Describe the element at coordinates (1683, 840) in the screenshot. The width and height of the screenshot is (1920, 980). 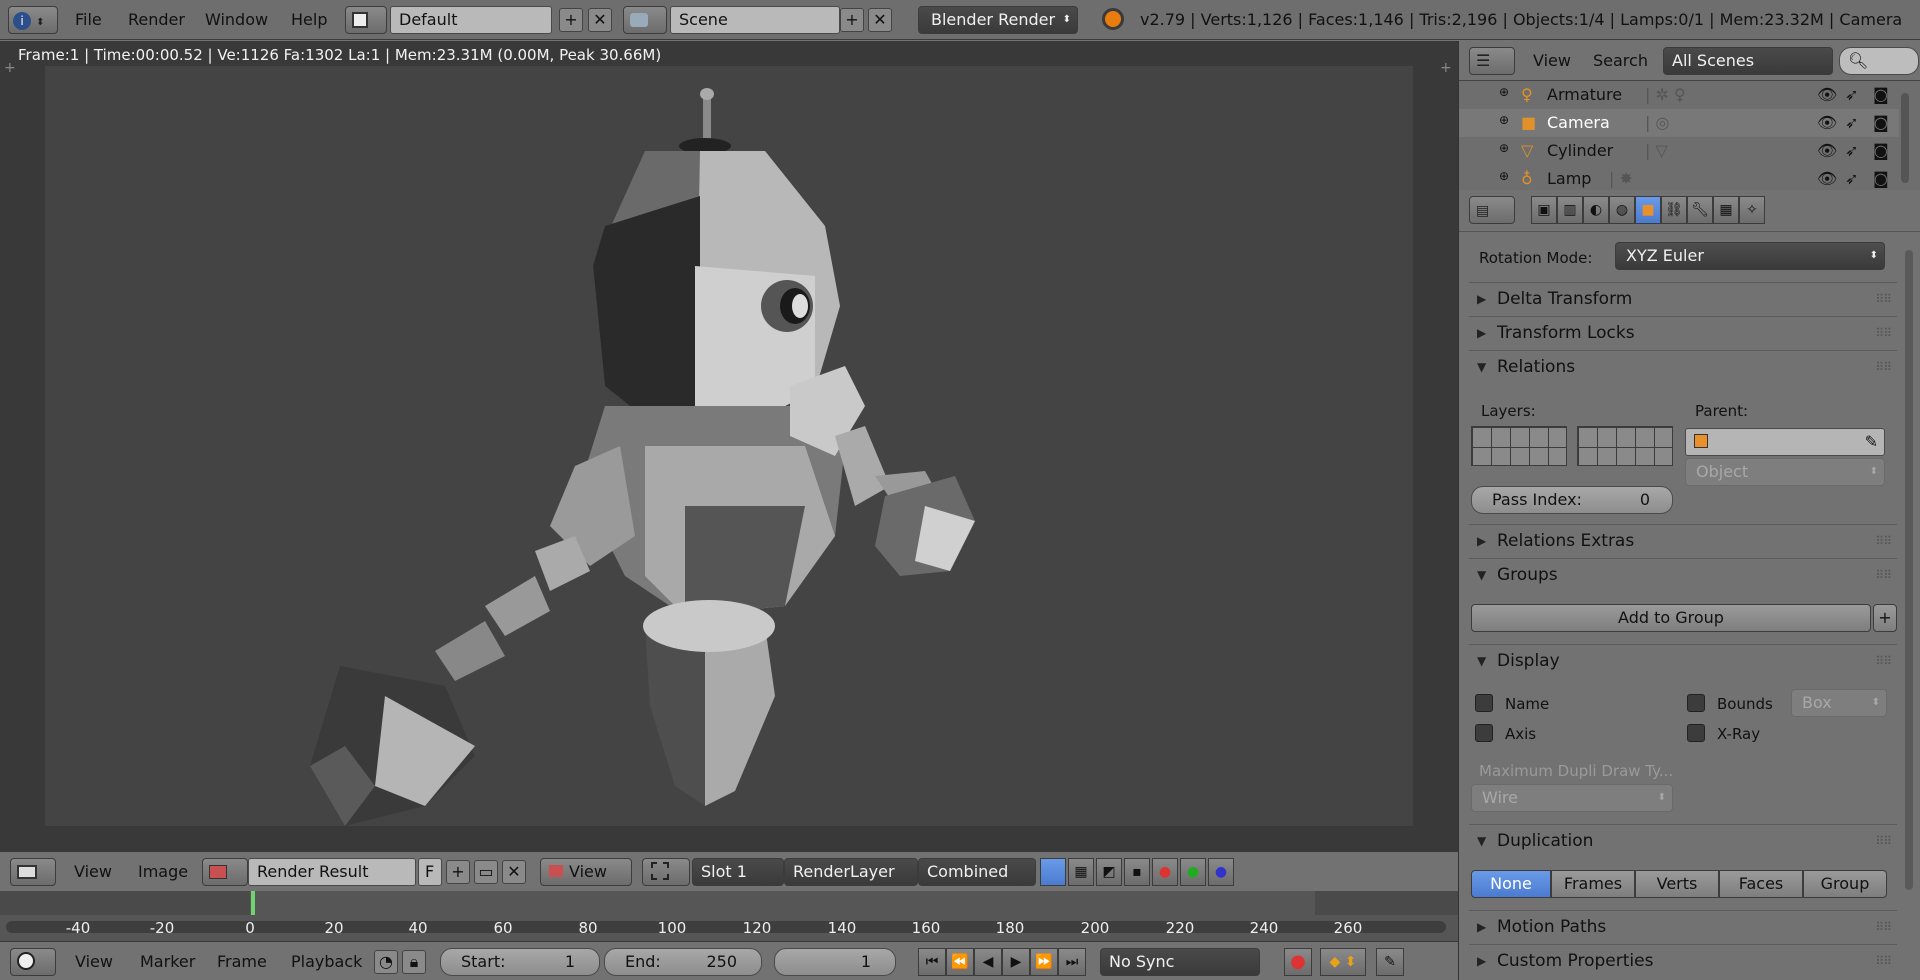
I see `panel-duplication: ▼ Duplication ⠿⠿` at that location.